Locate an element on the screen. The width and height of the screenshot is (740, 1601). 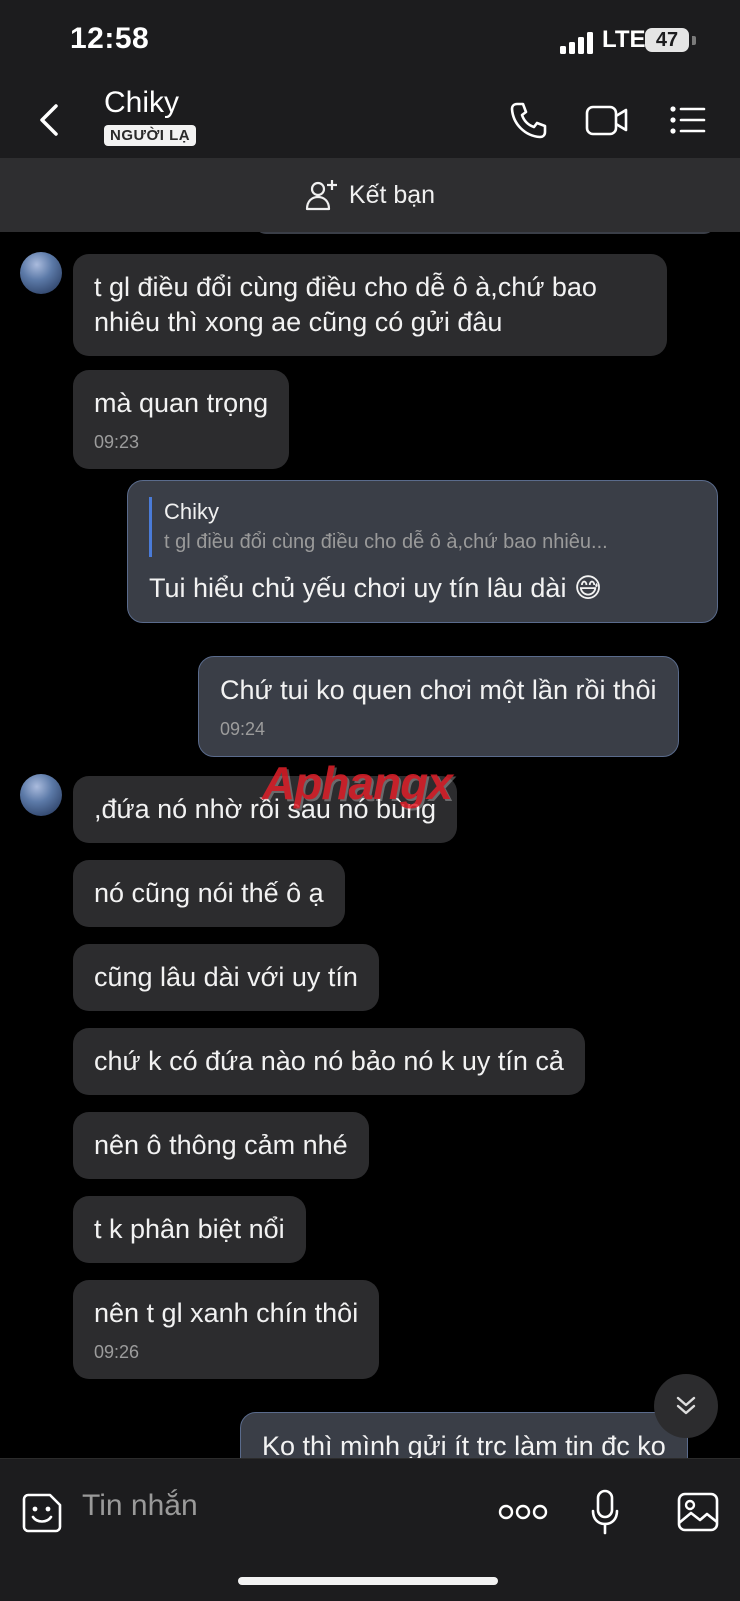
more-dots-icon is located at coordinates (523, 1512).